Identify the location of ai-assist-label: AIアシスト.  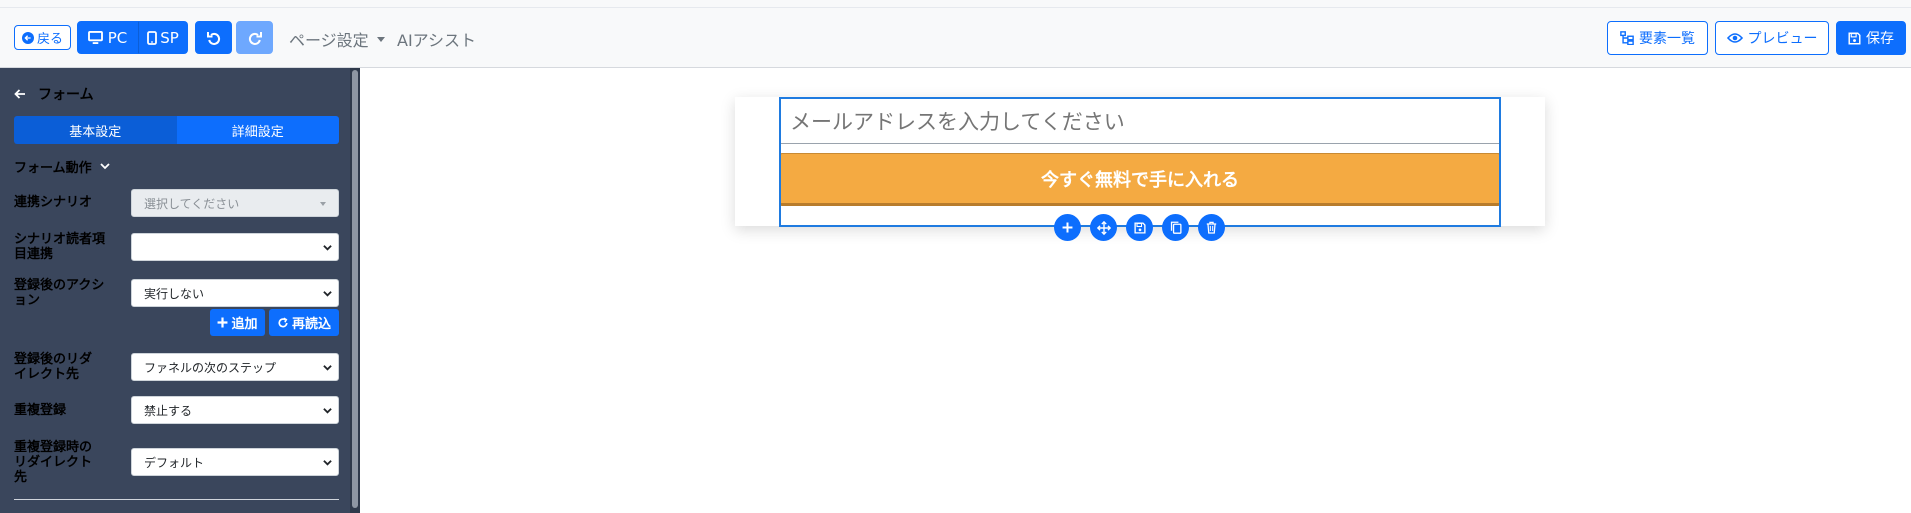
(437, 40).